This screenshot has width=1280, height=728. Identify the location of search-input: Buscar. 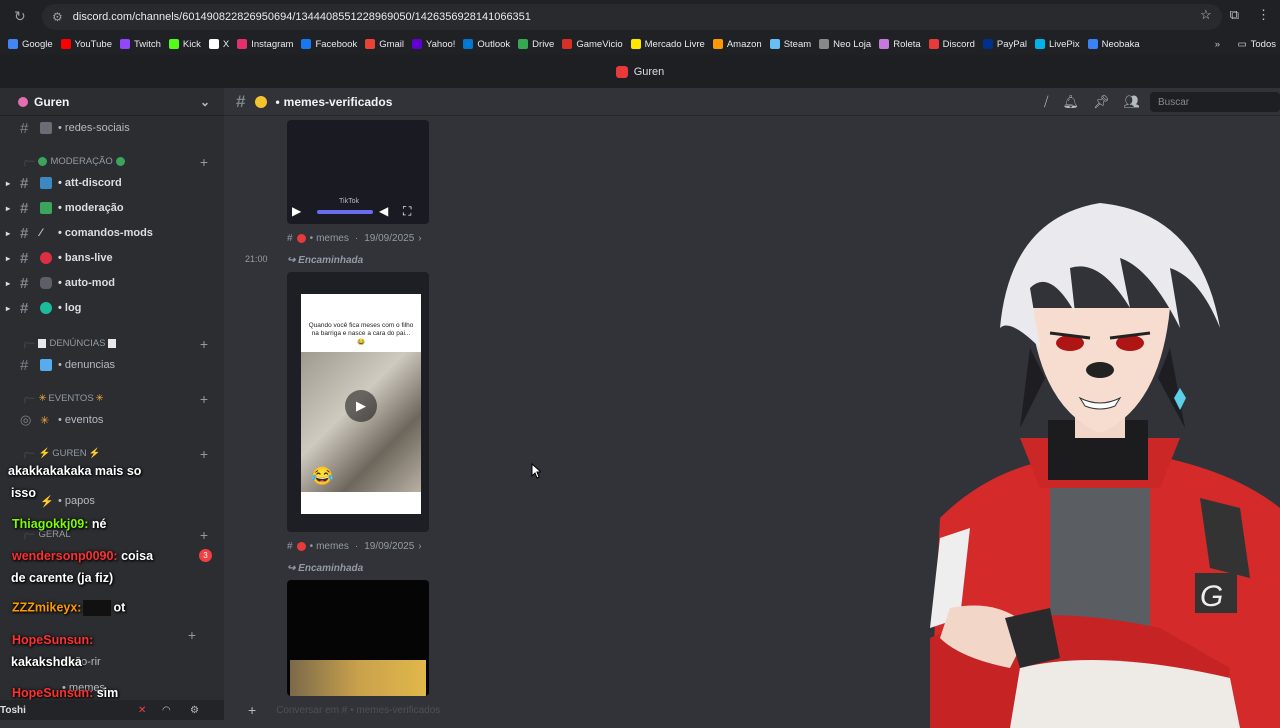
(1215, 102).